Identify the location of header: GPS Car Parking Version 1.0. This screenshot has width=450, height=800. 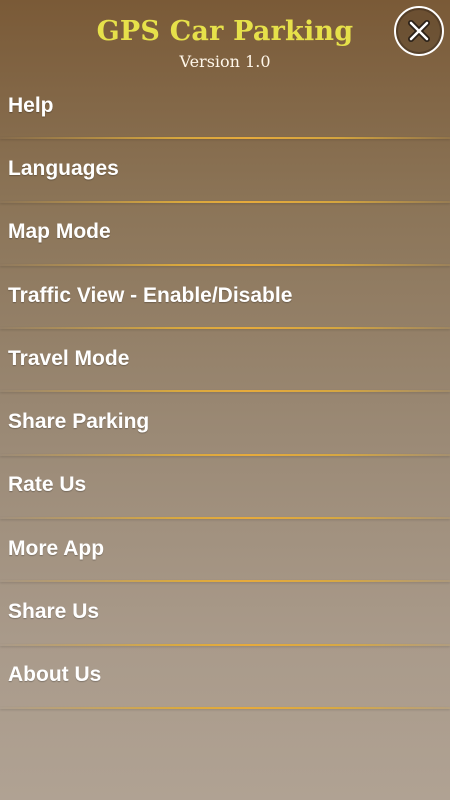
(225, 38).